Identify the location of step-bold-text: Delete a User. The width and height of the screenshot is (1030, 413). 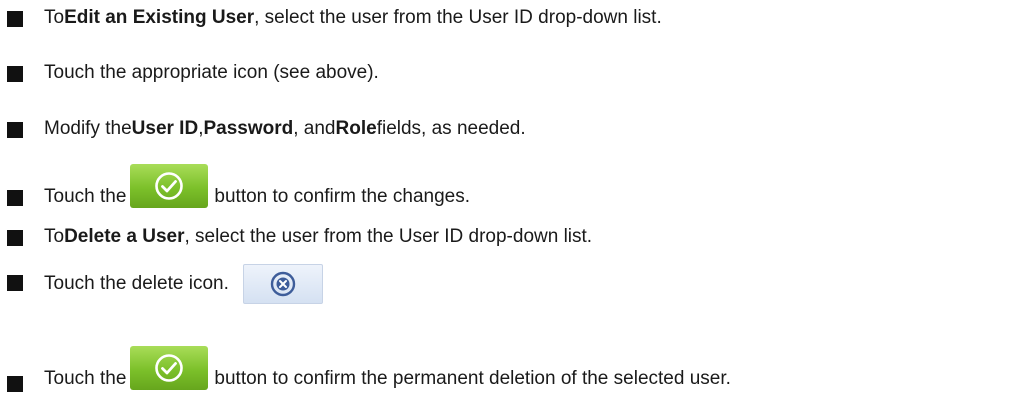
(124, 236).